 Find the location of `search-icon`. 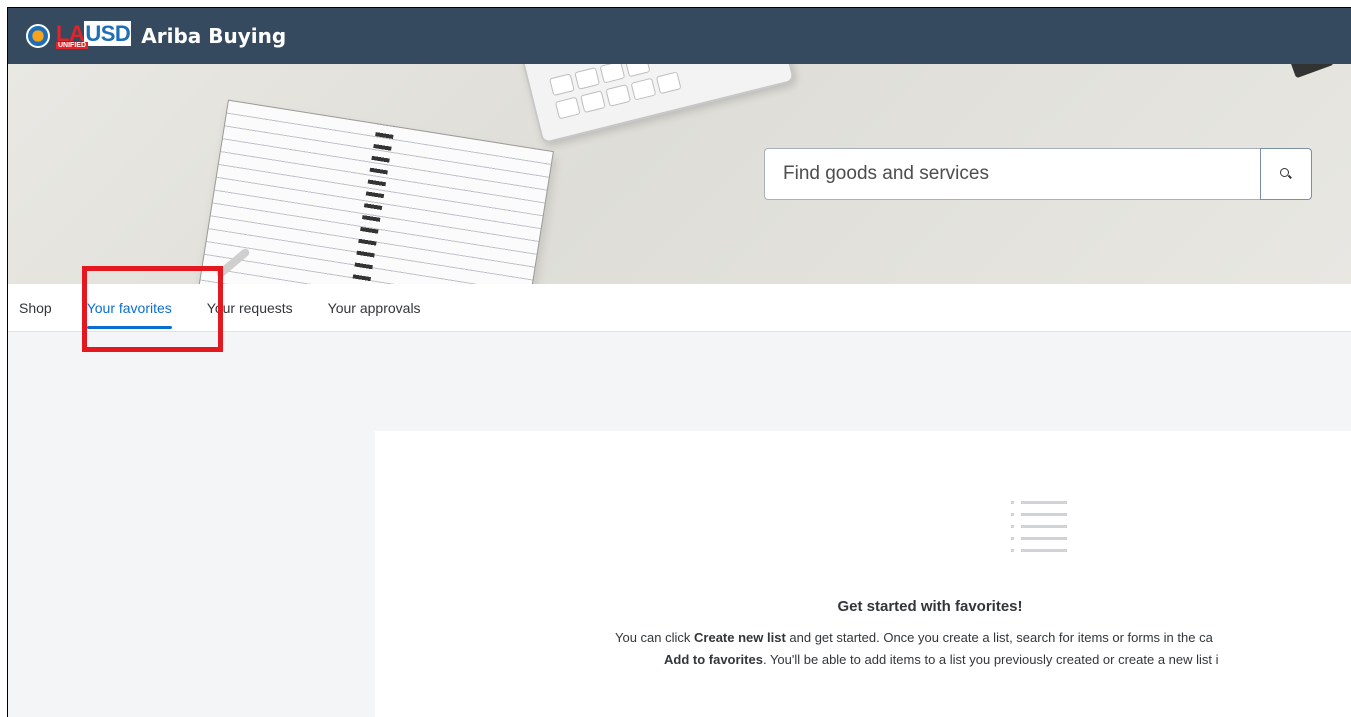

search-icon is located at coordinates (1286, 174).